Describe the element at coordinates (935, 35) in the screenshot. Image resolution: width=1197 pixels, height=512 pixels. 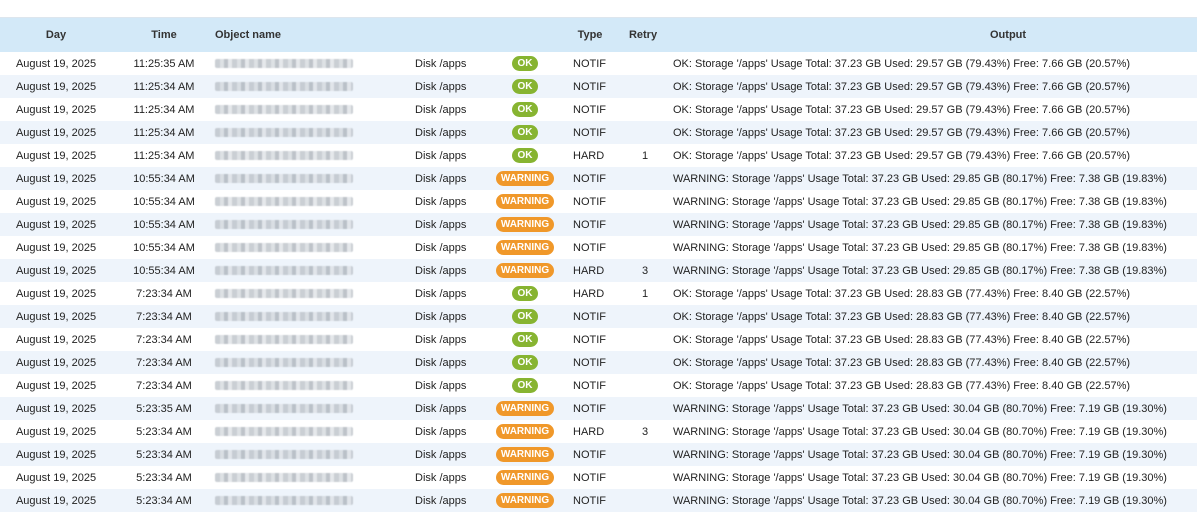
I see `column-header-output: Output` at that location.